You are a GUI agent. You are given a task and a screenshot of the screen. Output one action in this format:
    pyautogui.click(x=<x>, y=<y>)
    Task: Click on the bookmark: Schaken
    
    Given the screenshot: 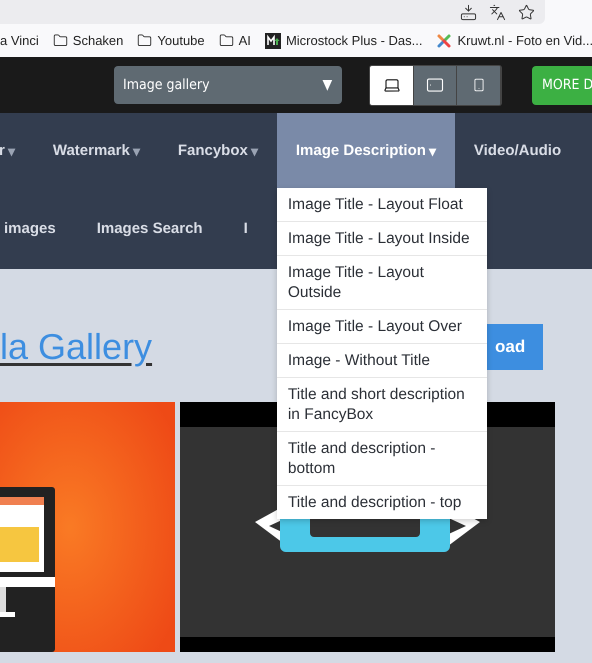 What is the action you would take?
    pyautogui.click(x=98, y=40)
    